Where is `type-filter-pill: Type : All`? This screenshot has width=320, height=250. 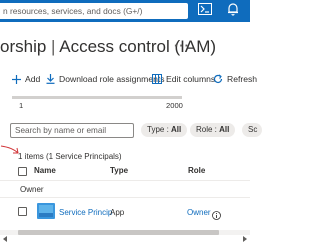 type-filter-pill: Type : All is located at coordinates (164, 130).